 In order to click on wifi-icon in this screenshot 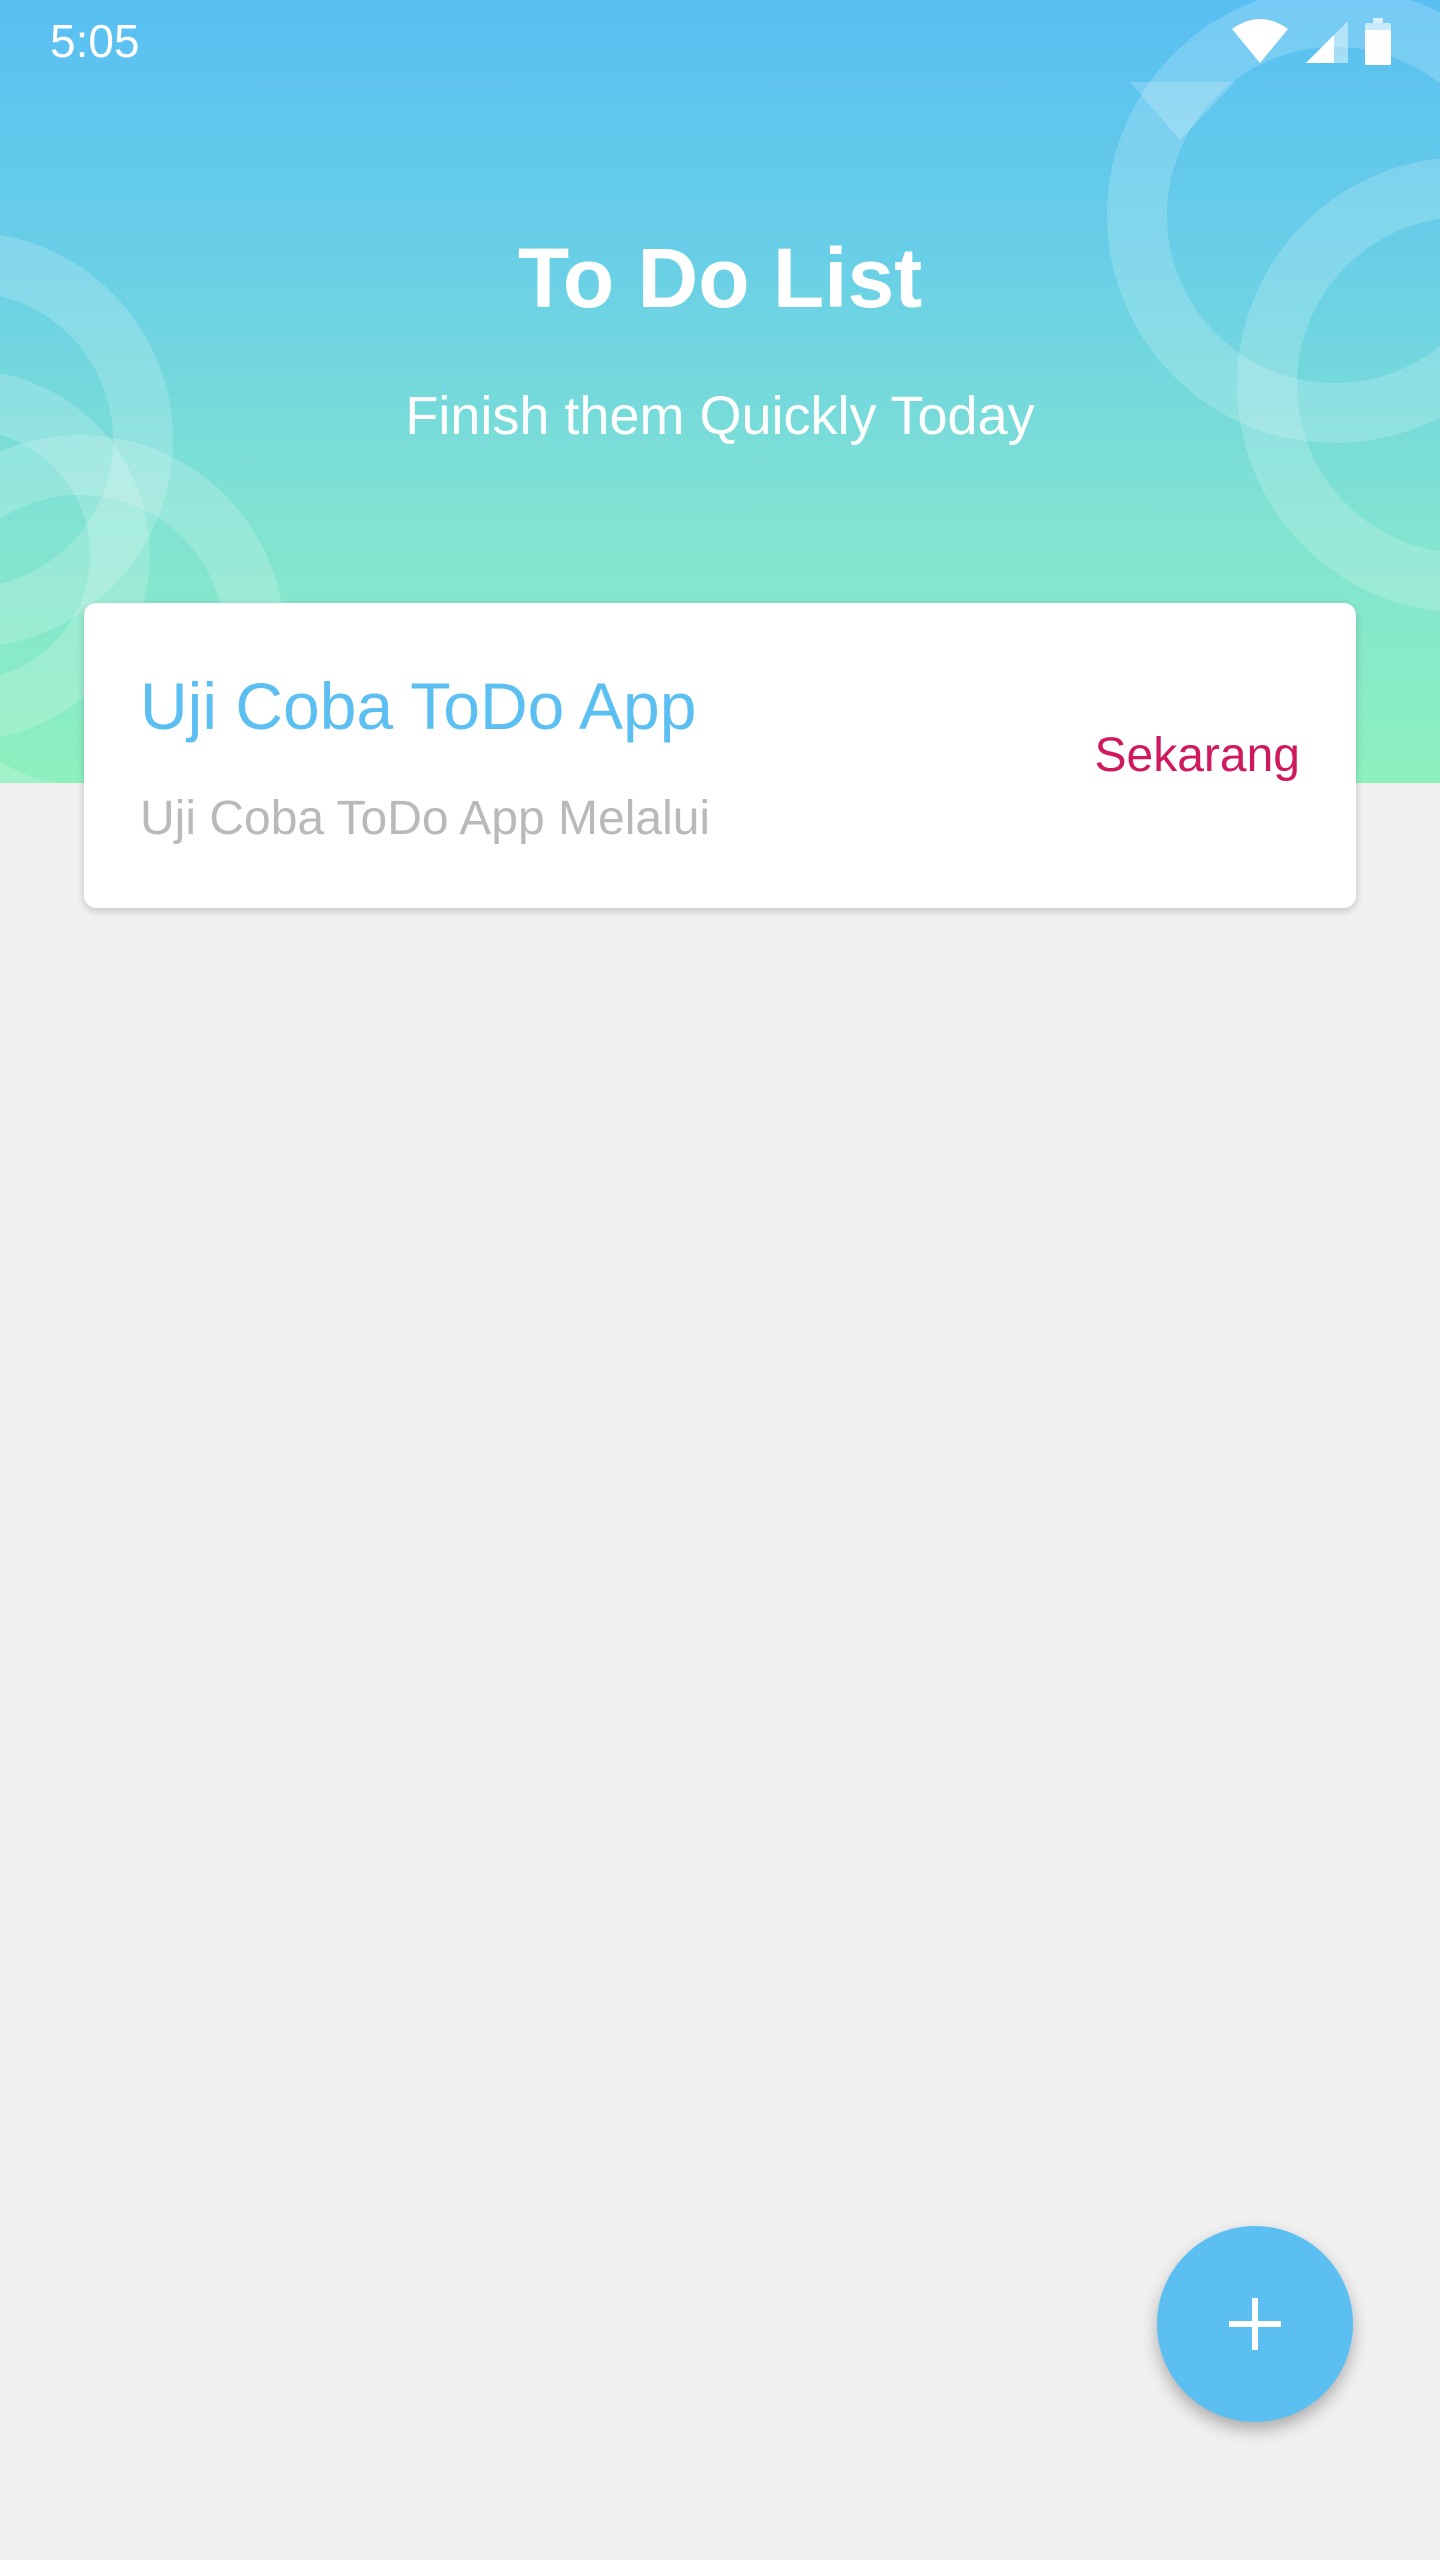, I will do `click(1260, 41)`.